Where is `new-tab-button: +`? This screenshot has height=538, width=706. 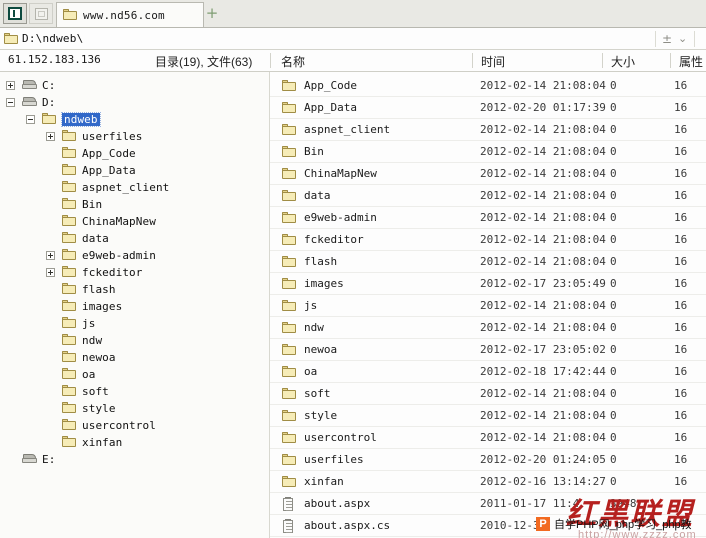
new-tab-button: + is located at coordinates (212, 13).